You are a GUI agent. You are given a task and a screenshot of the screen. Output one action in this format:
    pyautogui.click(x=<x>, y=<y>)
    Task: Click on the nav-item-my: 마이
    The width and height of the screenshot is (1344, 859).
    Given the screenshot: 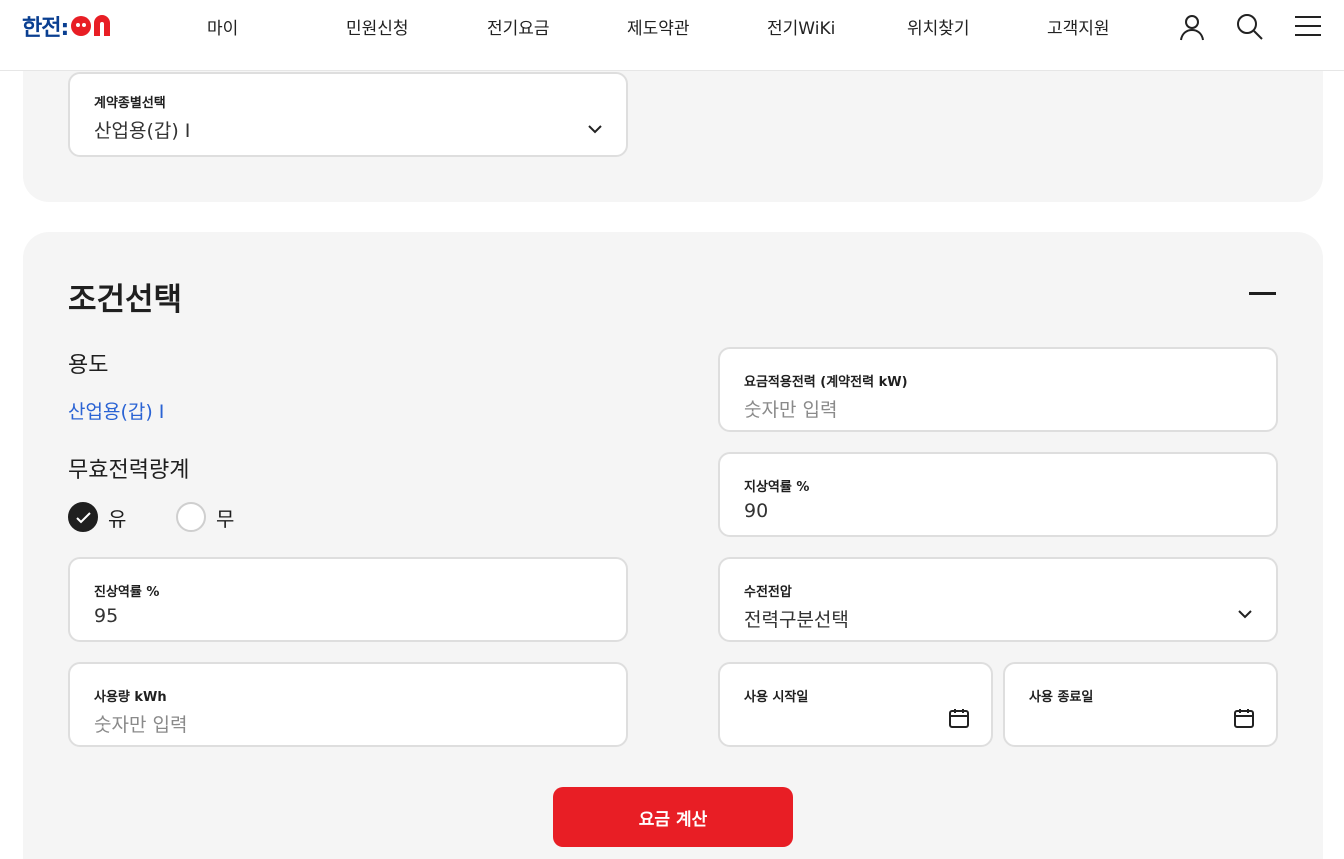 What is the action you would take?
    pyautogui.click(x=222, y=26)
    